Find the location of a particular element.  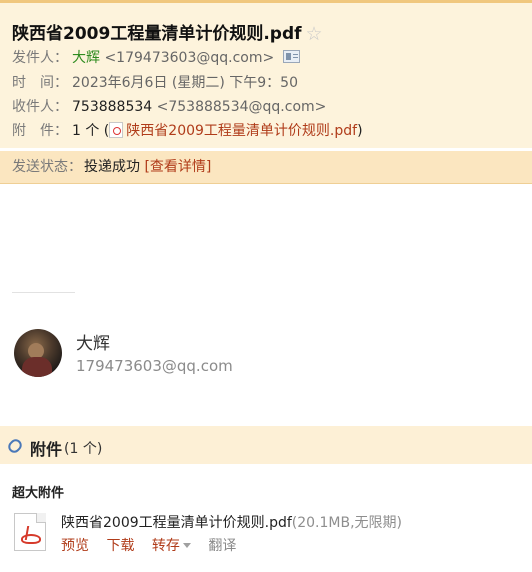

status-row: 发送状态： 投递成功 [查看详情] is located at coordinates (111, 167).